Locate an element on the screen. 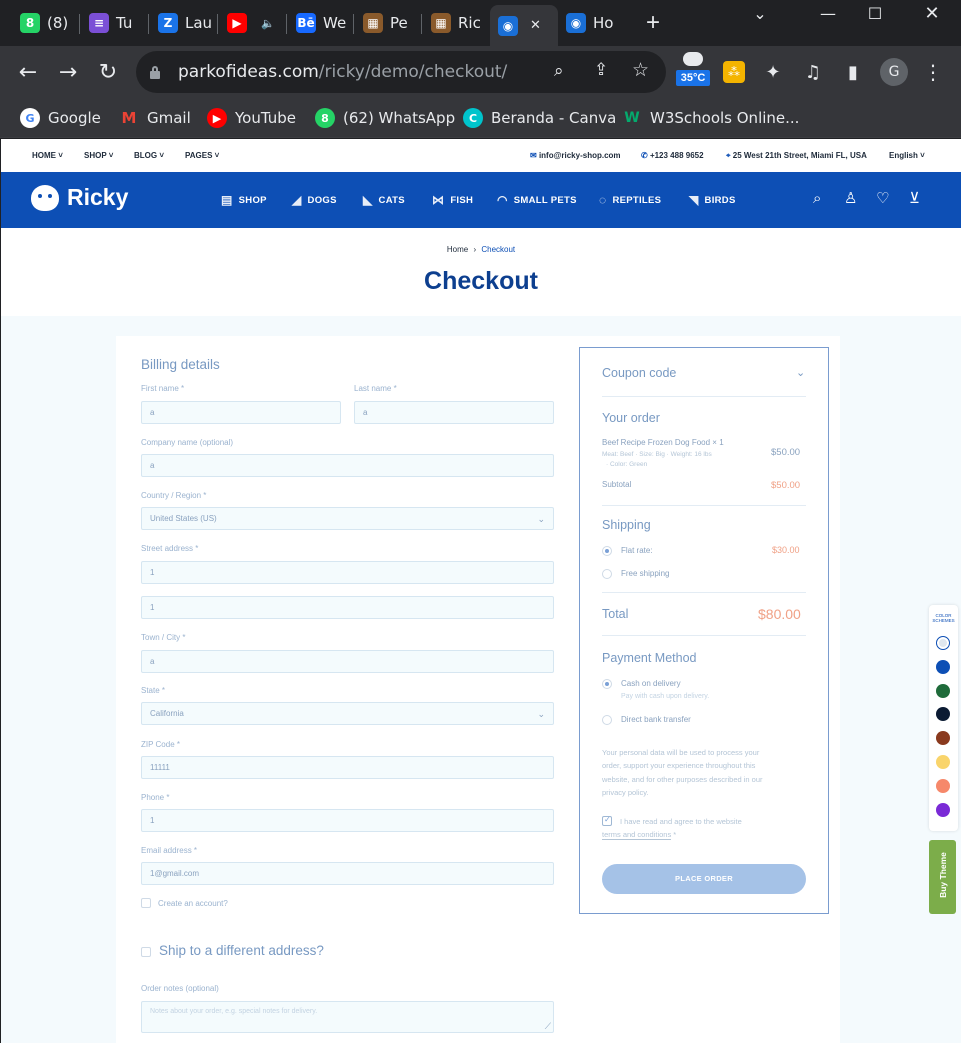  bank-transfer-radio is located at coordinates (607, 720).